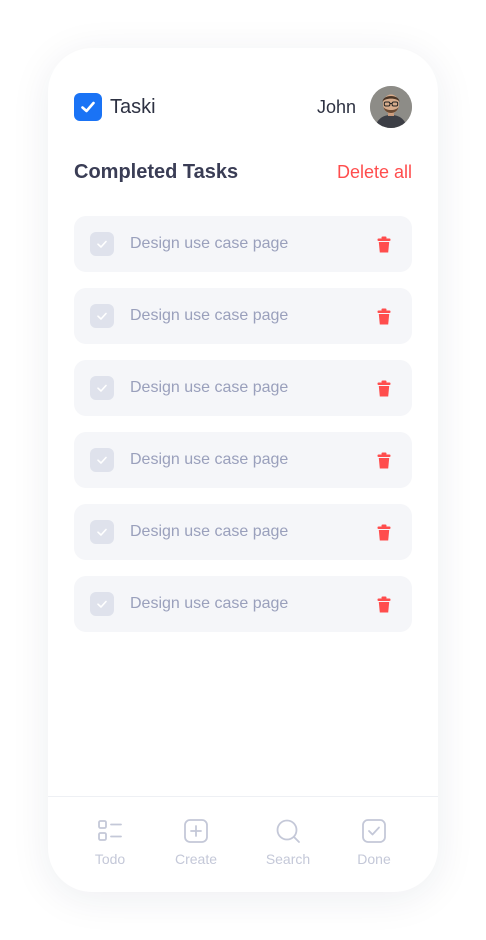 The image size is (486, 940). Describe the element at coordinates (133, 106) in the screenshot. I see `app-name: Taski` at that location.